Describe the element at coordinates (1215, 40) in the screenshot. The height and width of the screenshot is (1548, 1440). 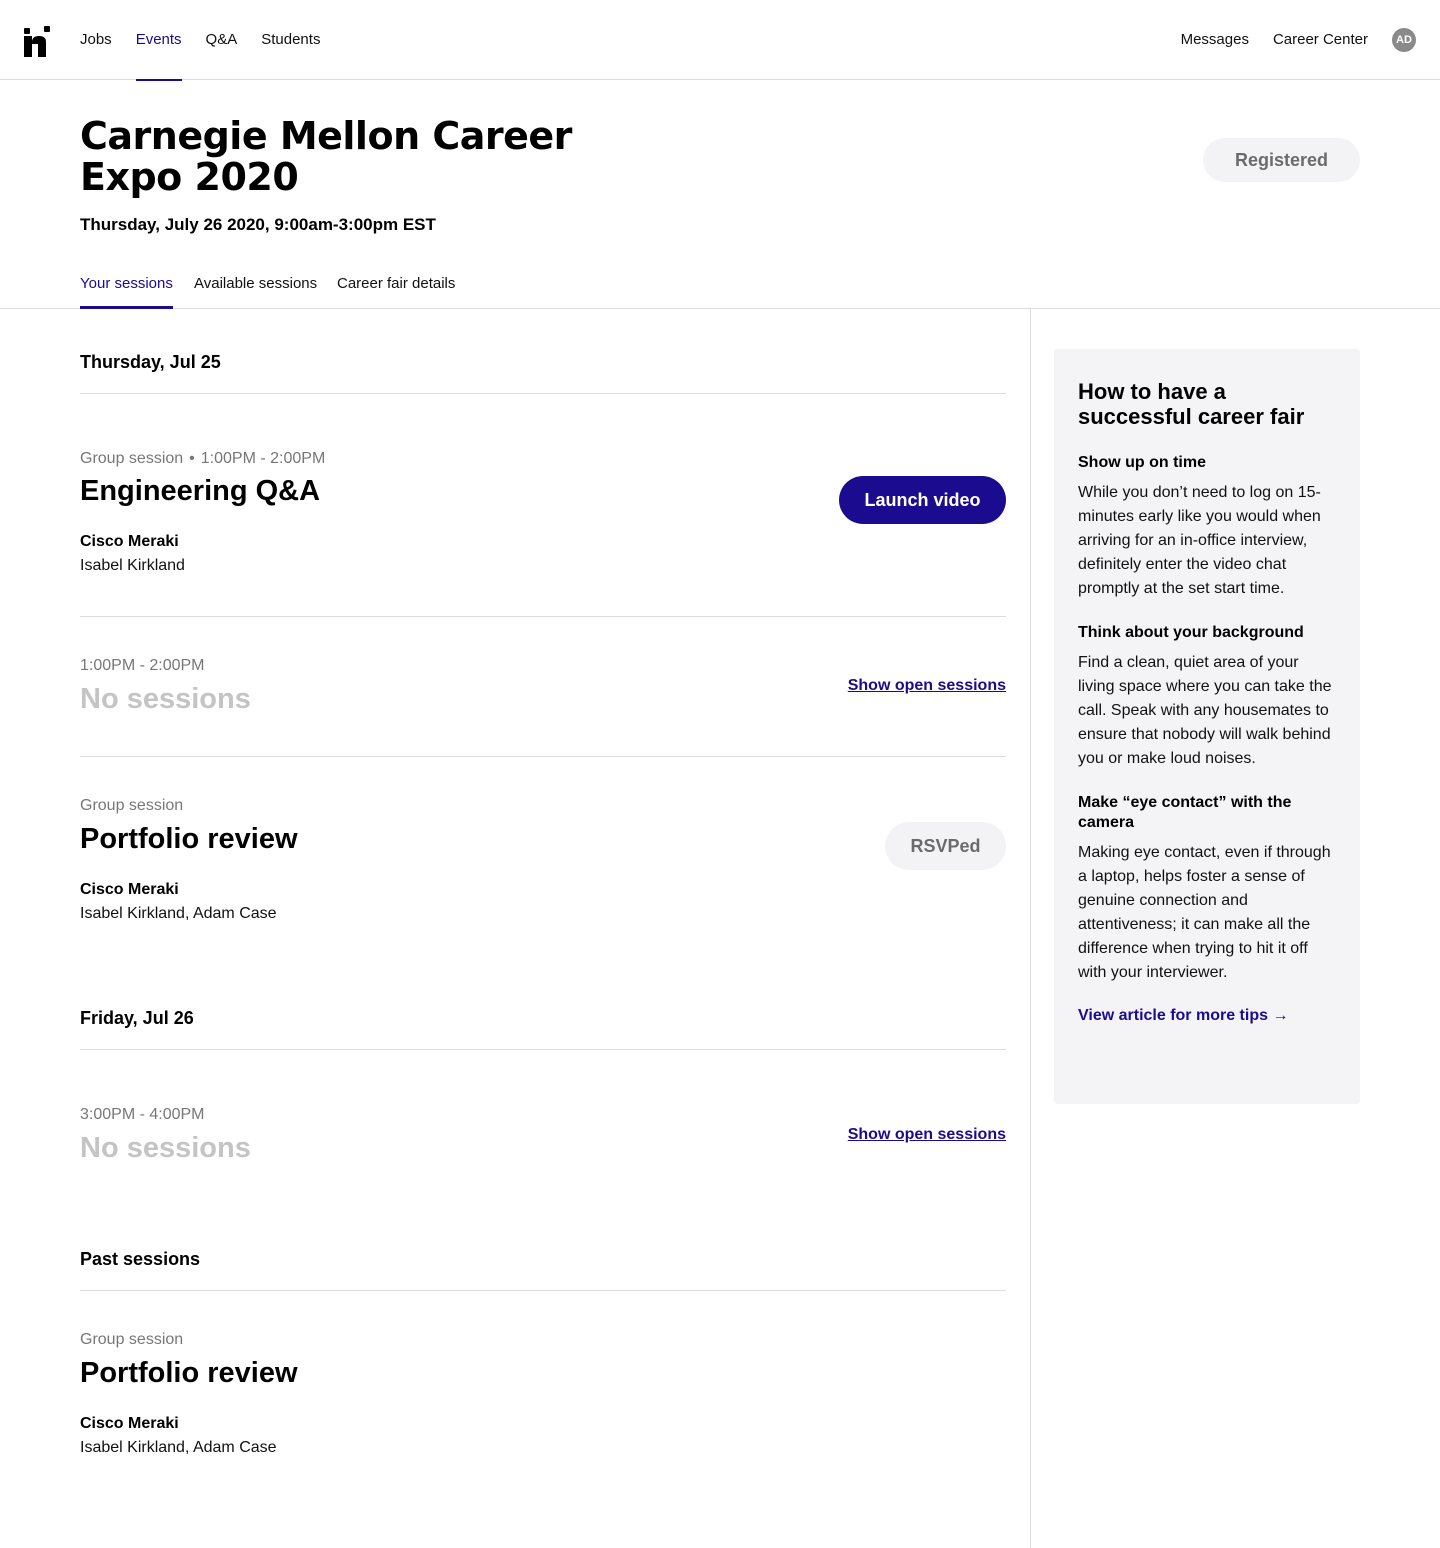
I see `nav-messages: Messages` at that location.